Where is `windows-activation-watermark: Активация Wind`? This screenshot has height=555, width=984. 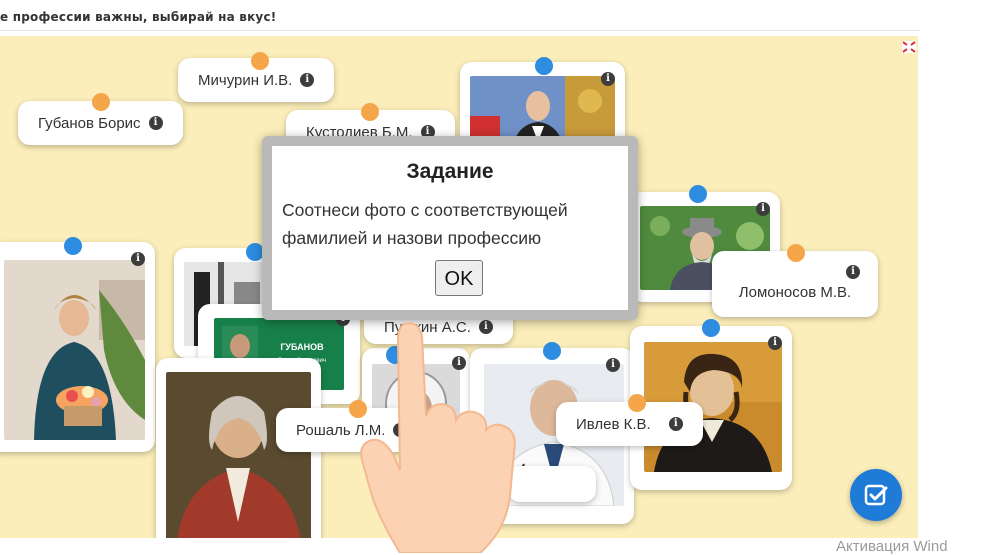
windows-activation-watermark: Активация Wind is located at coordinates (892, 546).